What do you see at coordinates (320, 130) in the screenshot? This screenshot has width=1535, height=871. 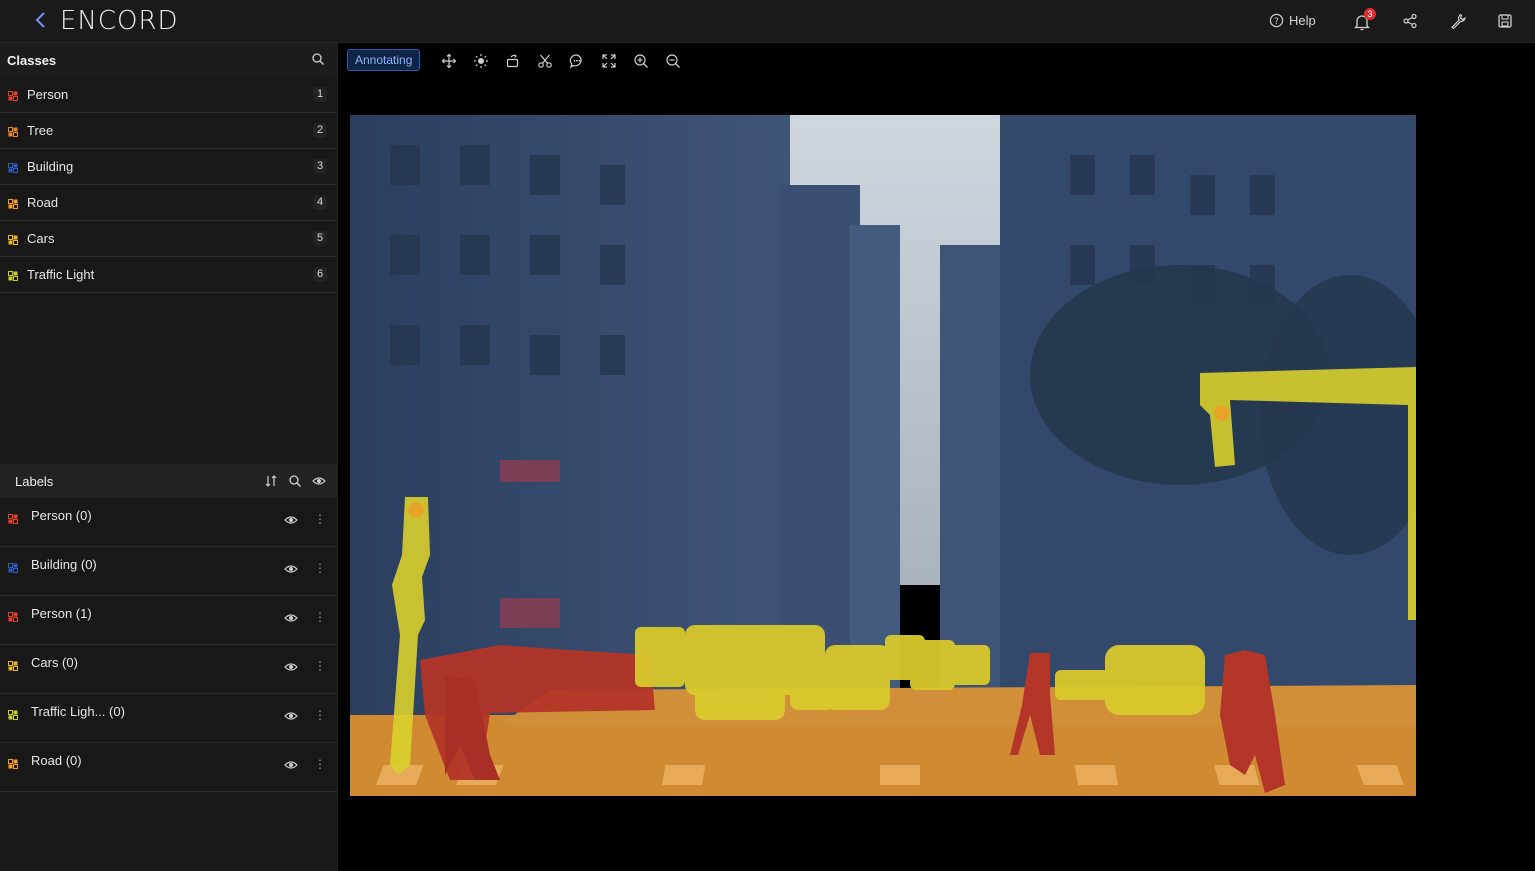 I see `class-hotkey: 2` at bounding box center [320, 130].